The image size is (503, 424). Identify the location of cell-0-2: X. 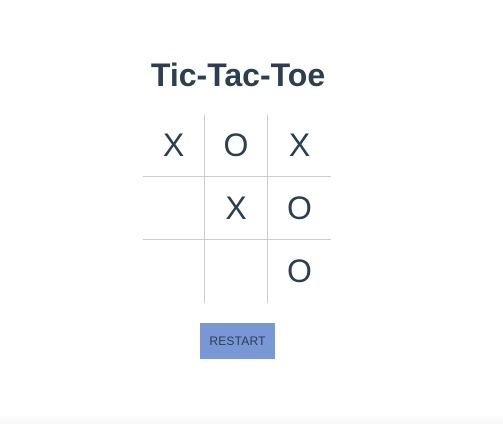
(299, 146).